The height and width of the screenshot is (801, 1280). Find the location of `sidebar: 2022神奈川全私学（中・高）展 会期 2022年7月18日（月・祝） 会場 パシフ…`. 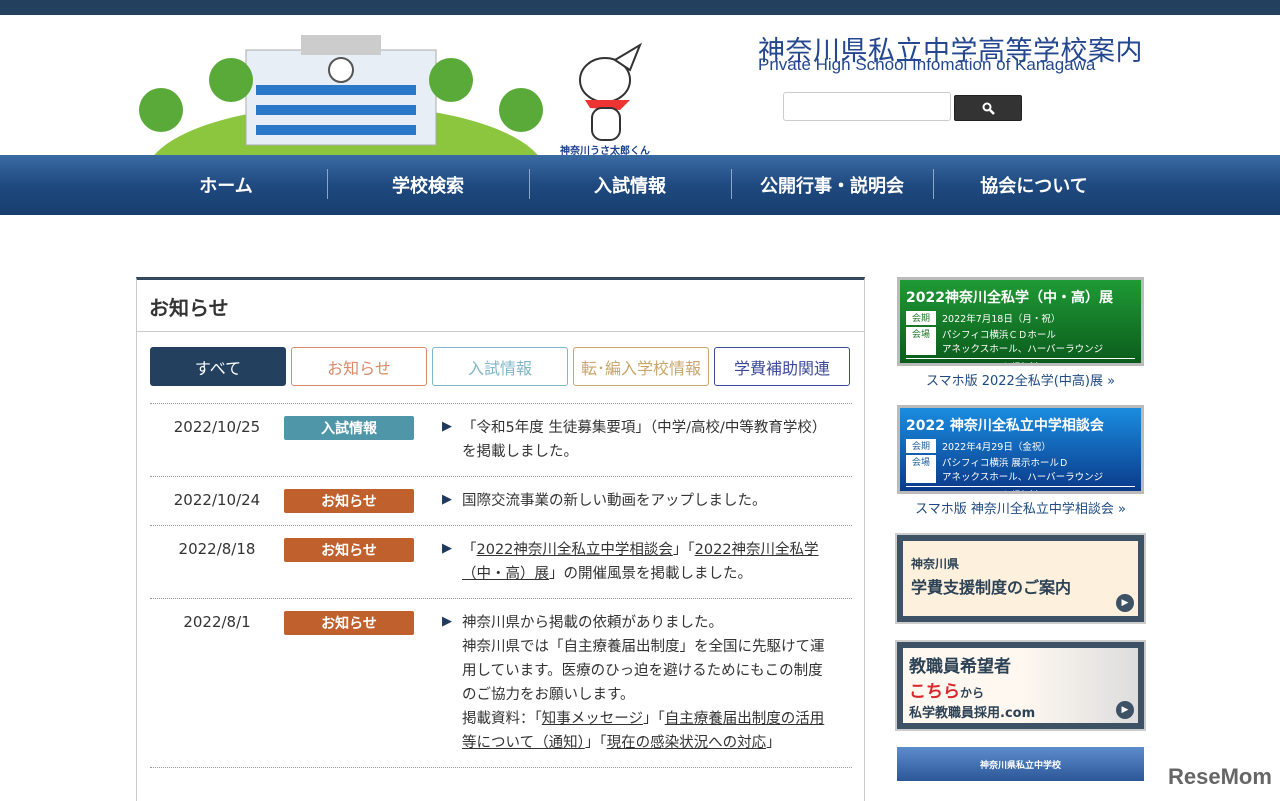

sidebar: 2022神奈川全私学（中・高）展 会期 2022年7月18日（月・祝） 会場 パシフ… is located at coordinates (1020, 529).